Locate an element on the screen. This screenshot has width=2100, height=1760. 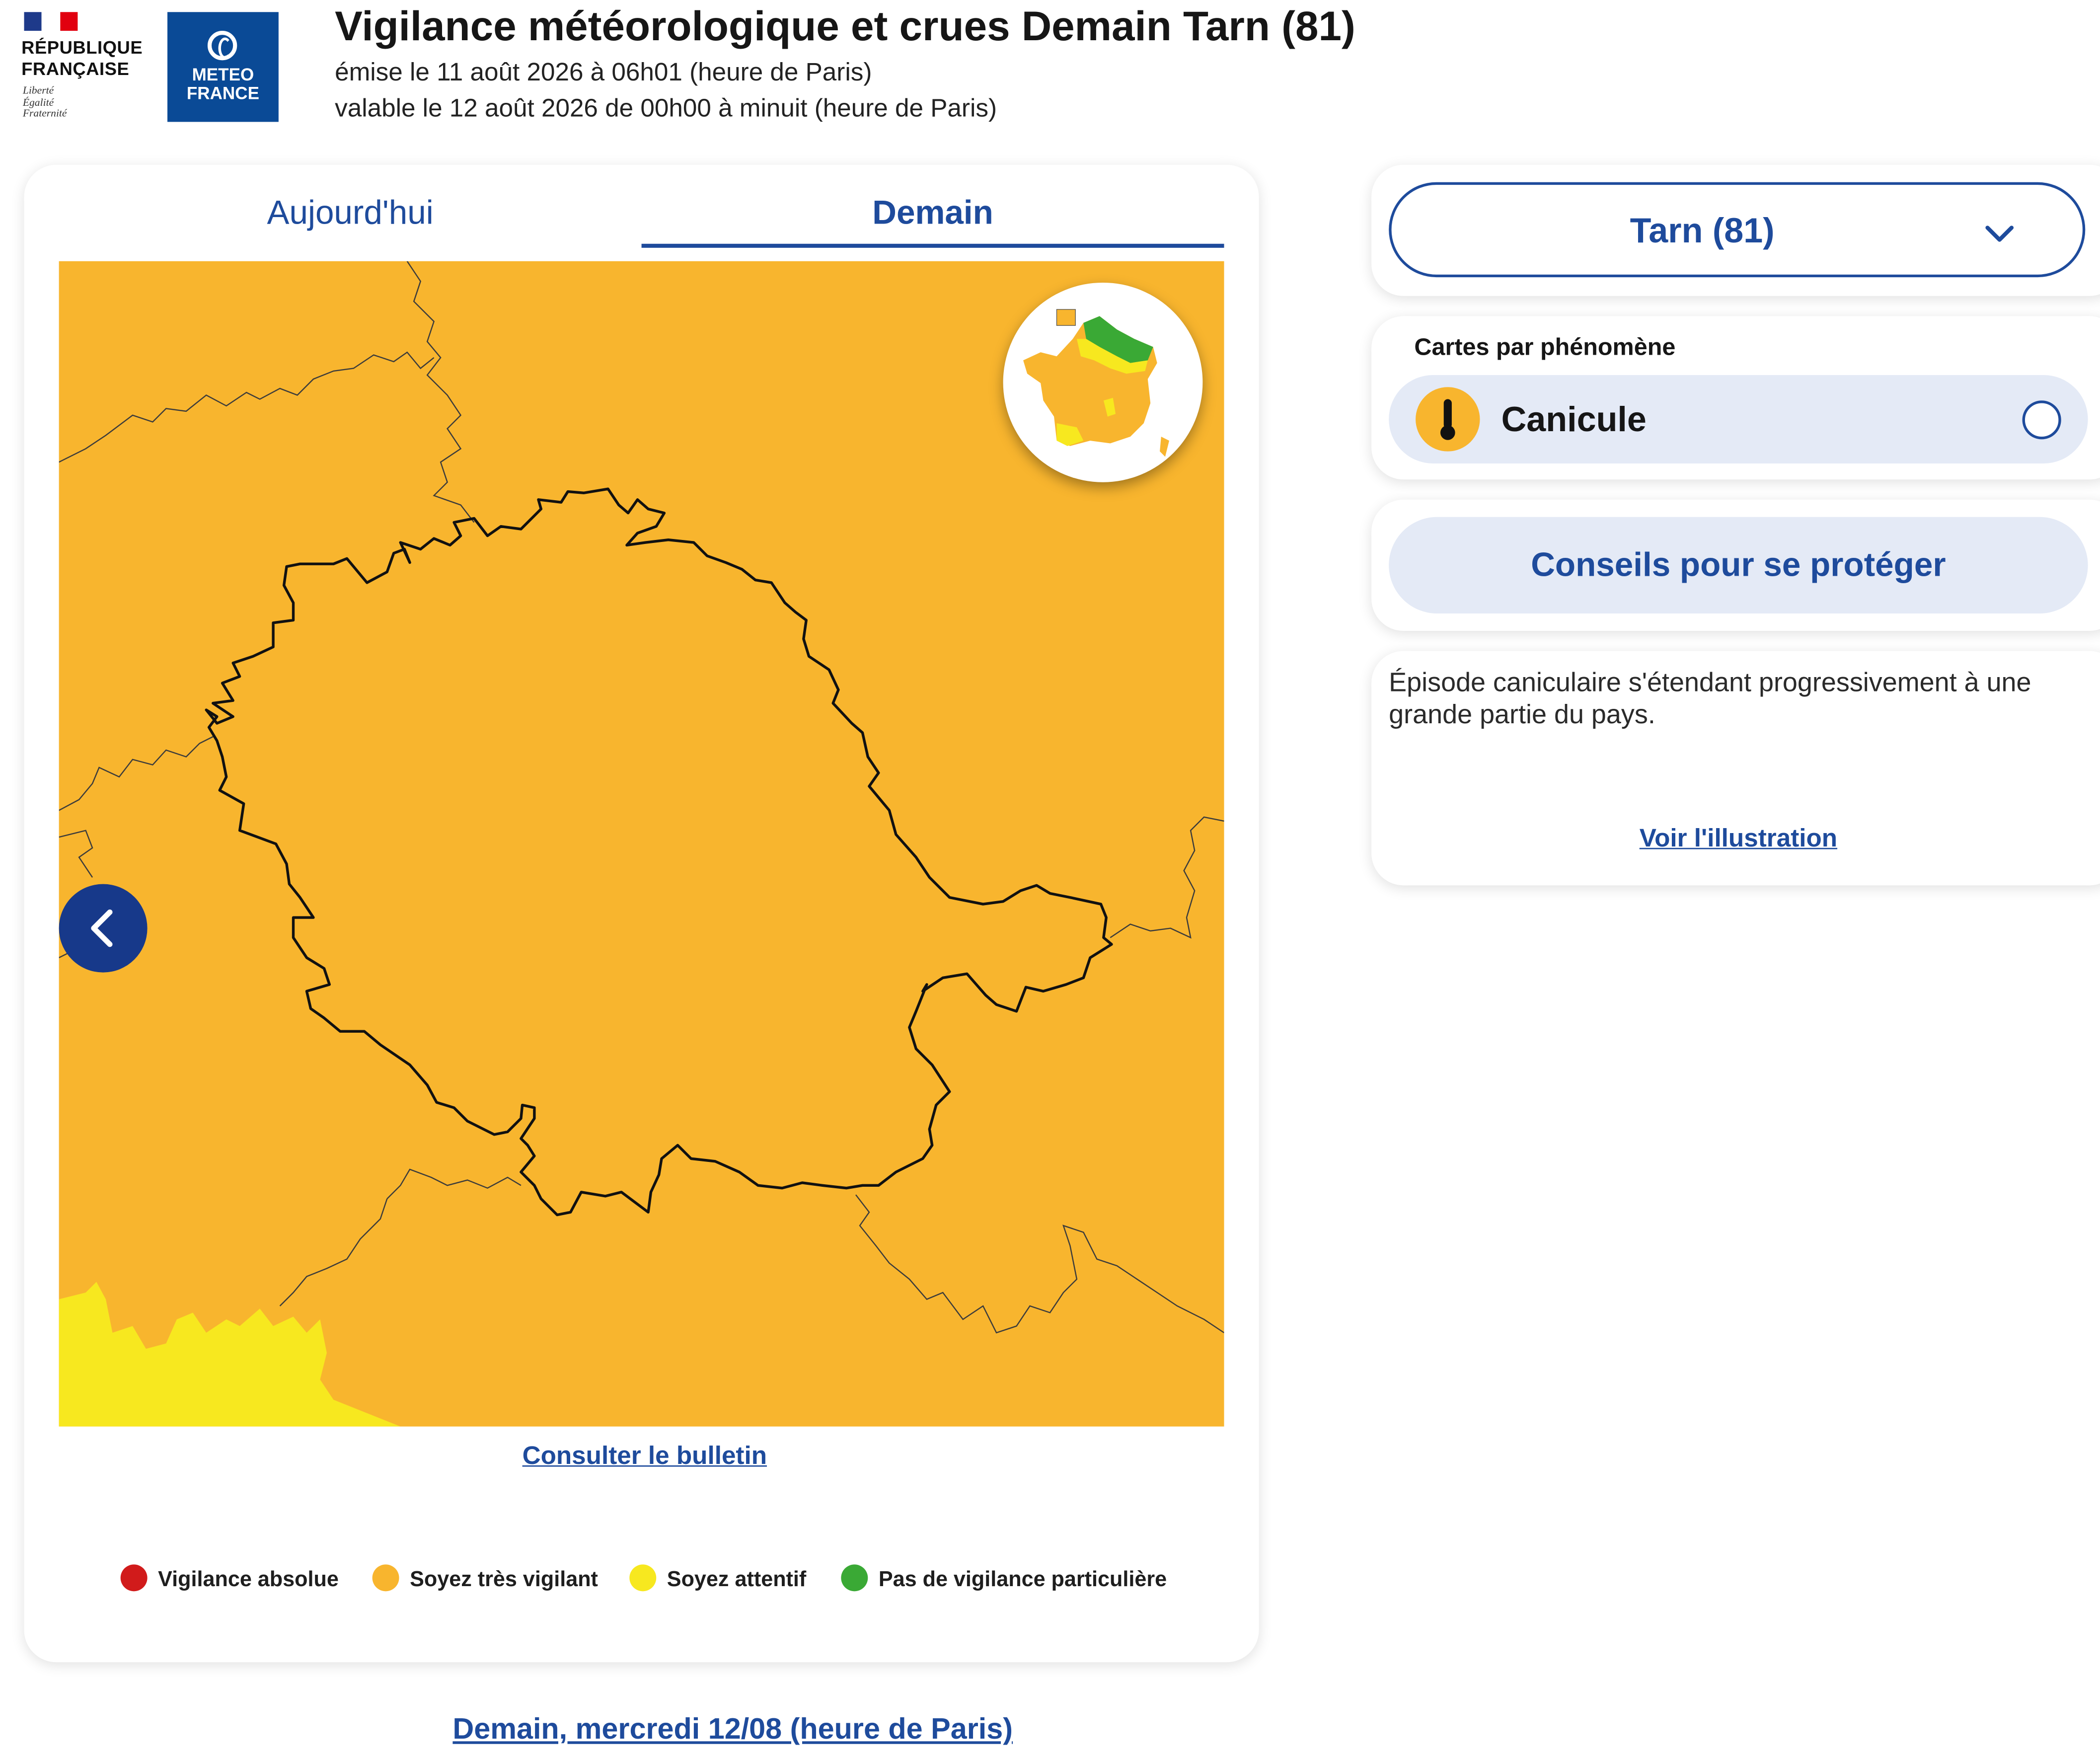
french-flag-icon is located at coordinates (51, 21).